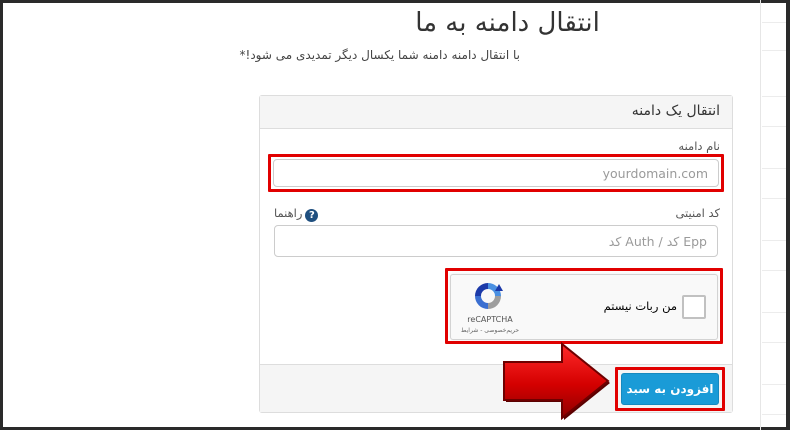 This screenshot has height=430, width=790. What do you see at coordinates (640, 306) in the screenshot?
I see `captcha-label: من ربات نیستم` at bounding box center [640, 306].